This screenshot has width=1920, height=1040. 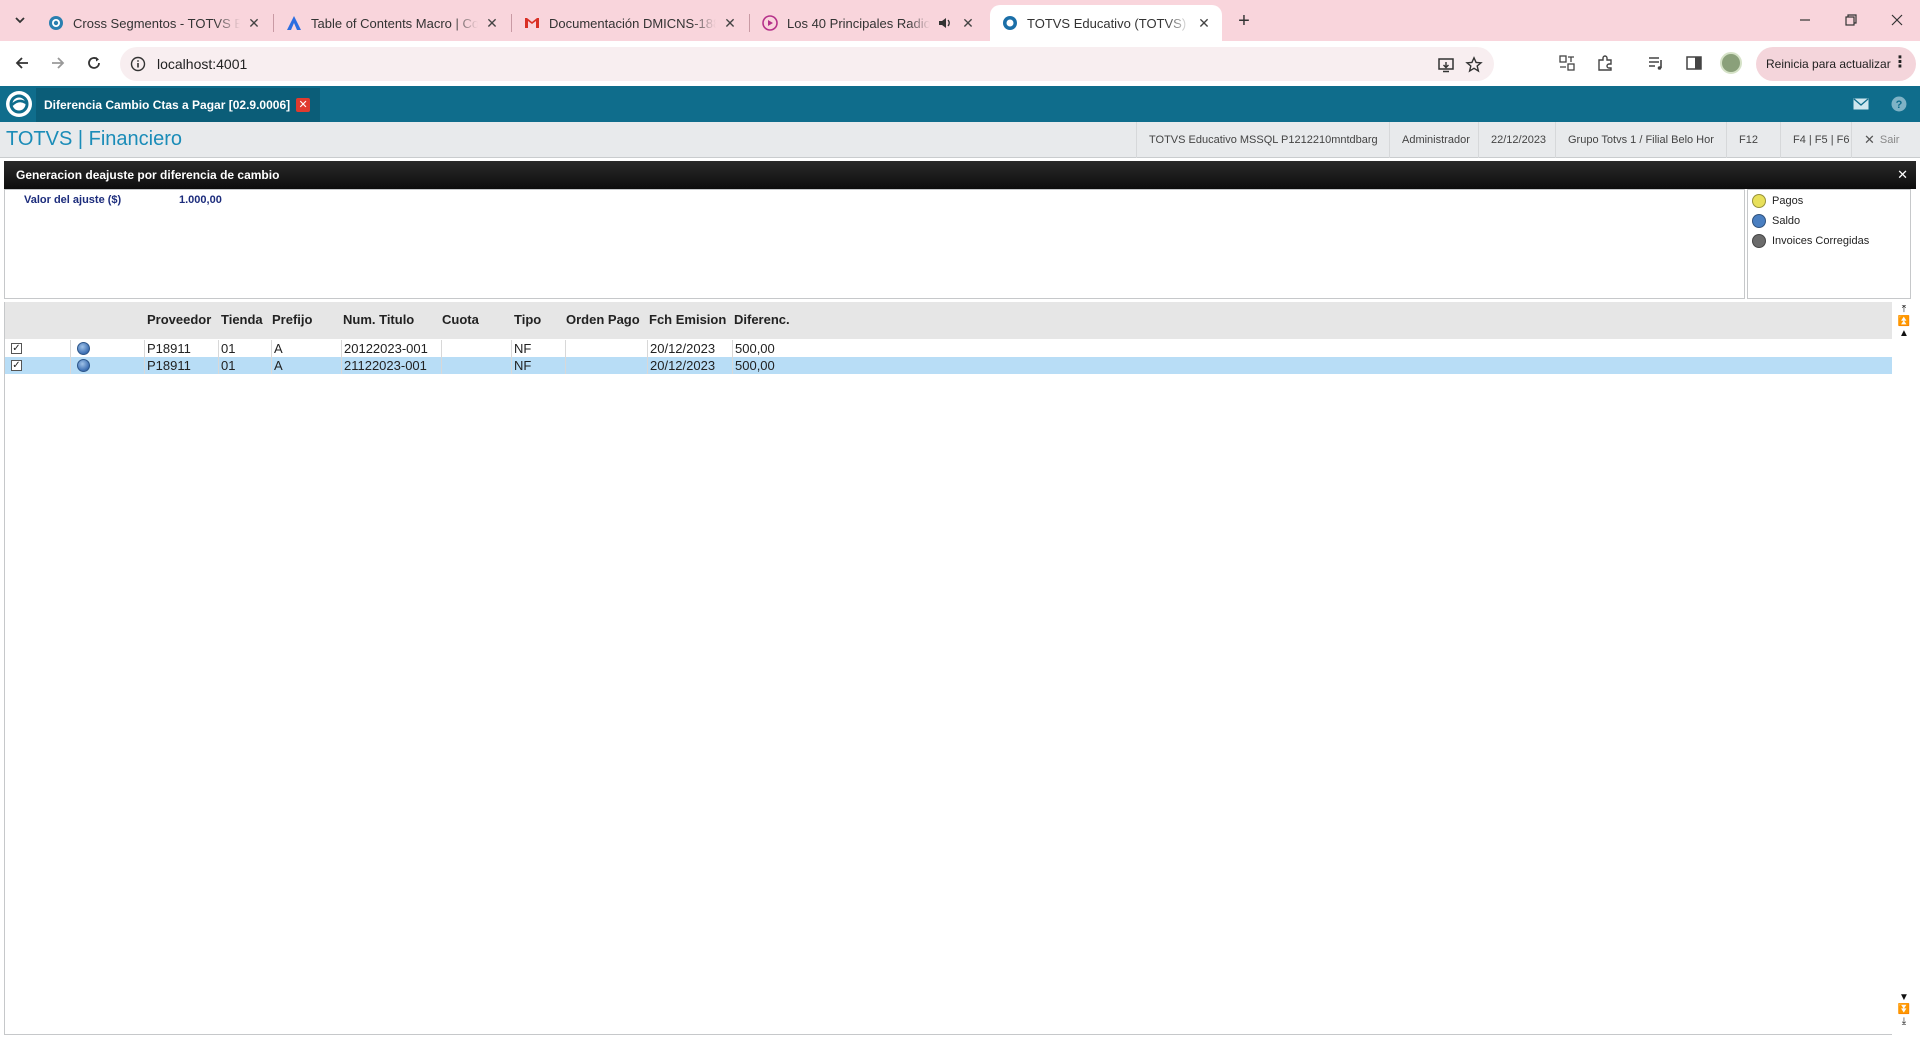 What do you see at coordinates (94, 139) in the screenshot?
I see `module-title: TOTVS | Financiero` at bounding box center [94, 139].